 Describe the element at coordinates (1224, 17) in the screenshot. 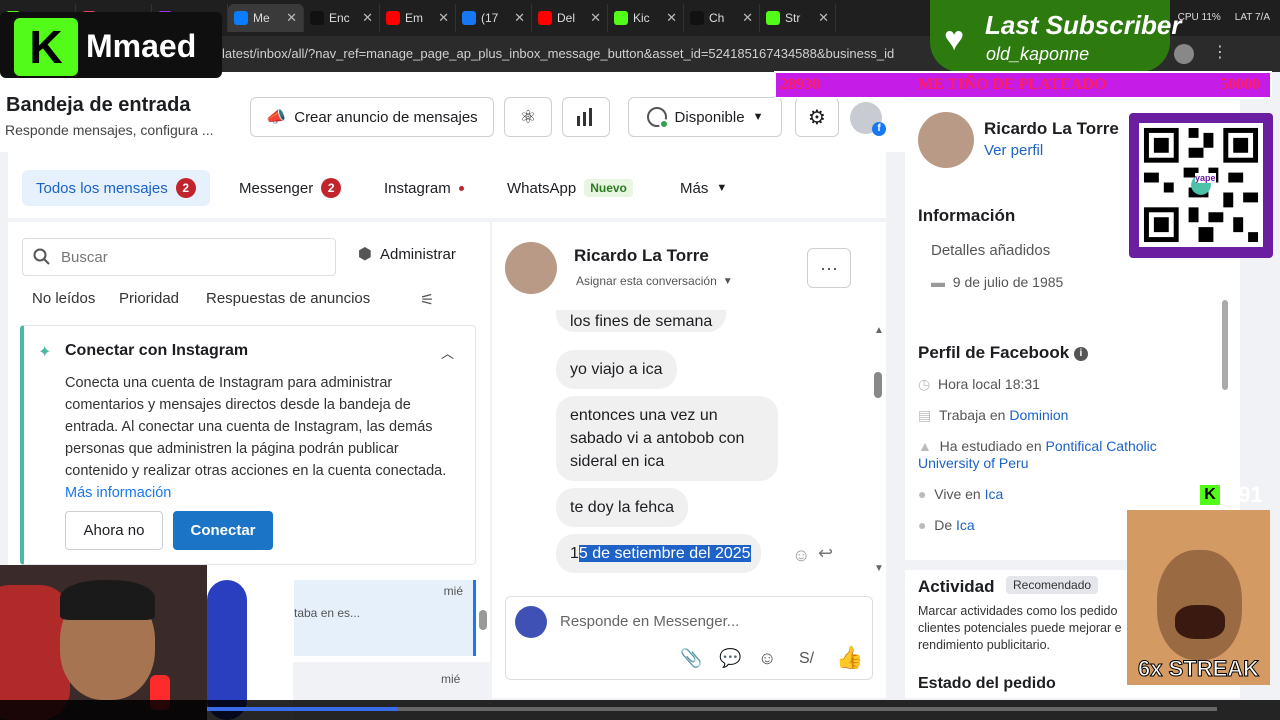

I see `system-stats: CPU 11% LAT 7/A` at that location.